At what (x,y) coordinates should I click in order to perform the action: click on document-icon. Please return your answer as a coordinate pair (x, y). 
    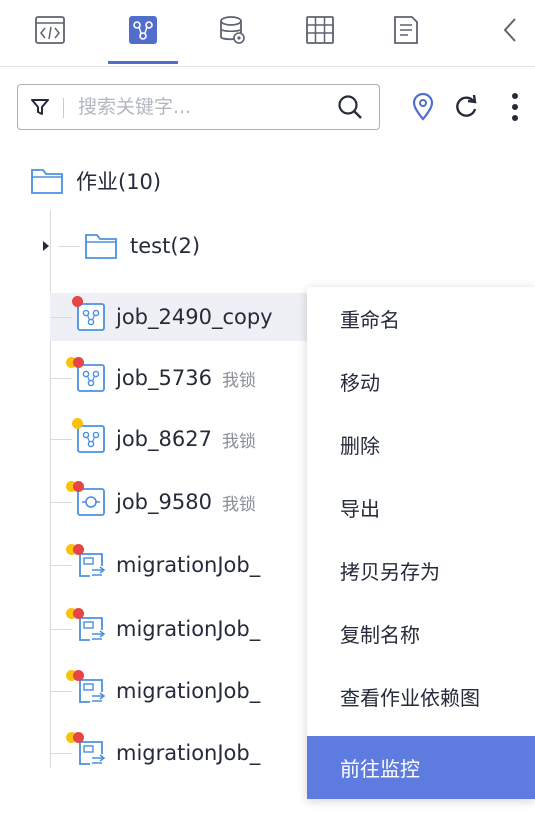
    Looking at the image, I should click on (406, 30).